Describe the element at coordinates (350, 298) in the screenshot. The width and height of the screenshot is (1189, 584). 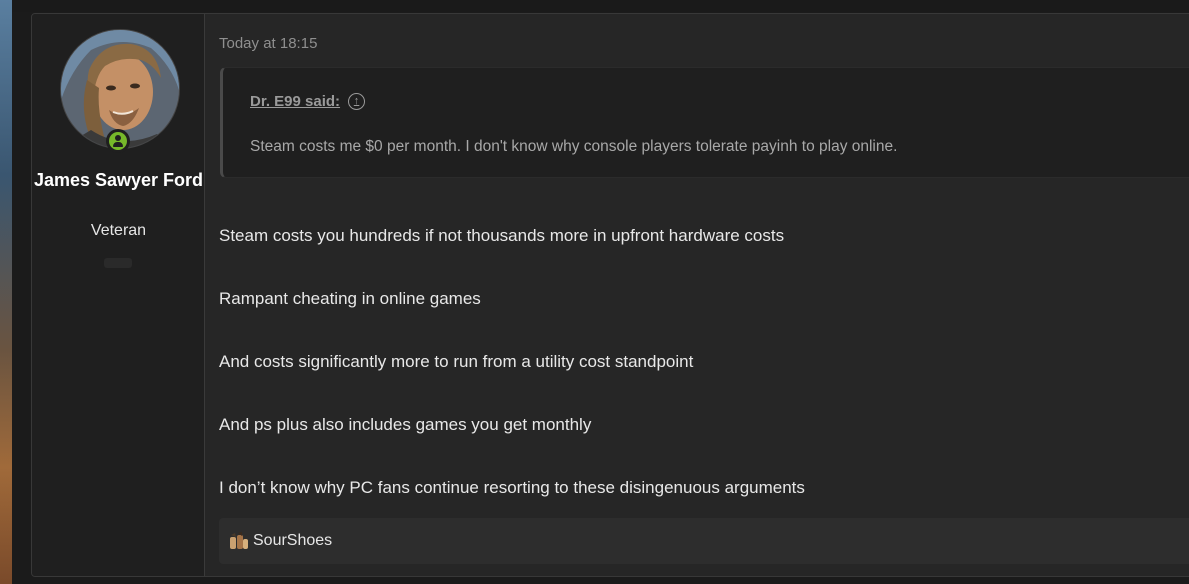
I see `post-paragraph: Rampant cheating in online games` at that location.